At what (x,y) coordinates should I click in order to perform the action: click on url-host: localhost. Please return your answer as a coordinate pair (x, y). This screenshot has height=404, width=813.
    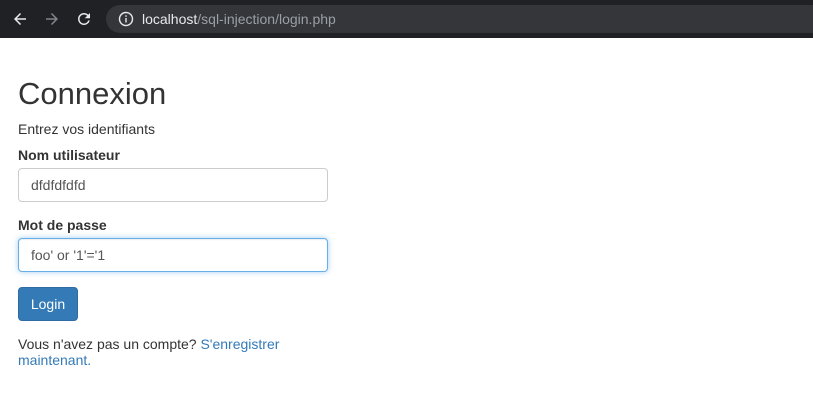
    Looking at the image, I should click on (170, 19).